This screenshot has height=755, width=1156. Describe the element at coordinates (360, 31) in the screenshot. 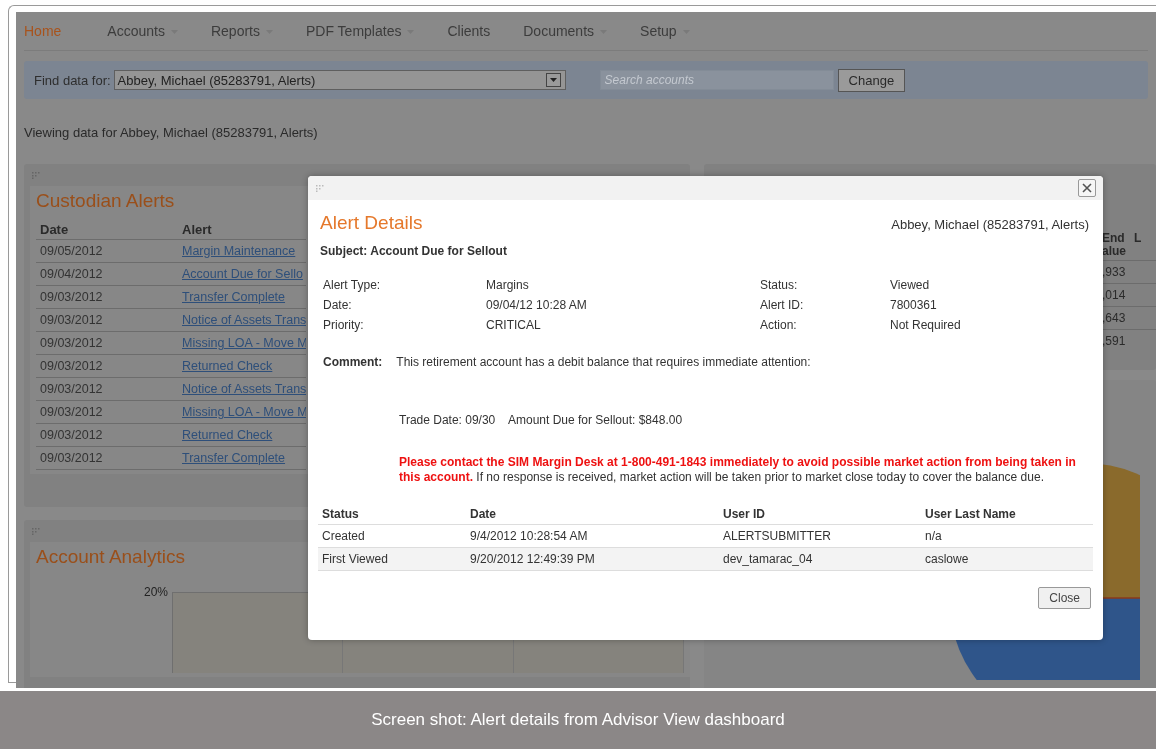

I see `nav-tab: PDF Templates` at that location.